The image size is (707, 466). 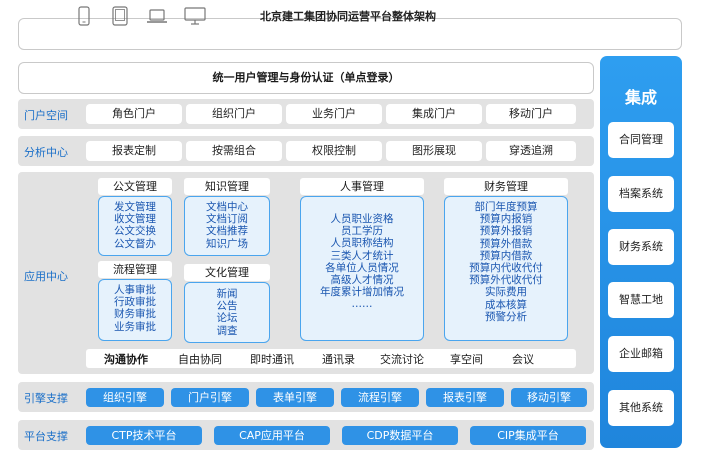 What do you see at coordinates (46, 436) in the screenshot?
I see `platform-label: 平台支撑` at bounding box center [46, 436].